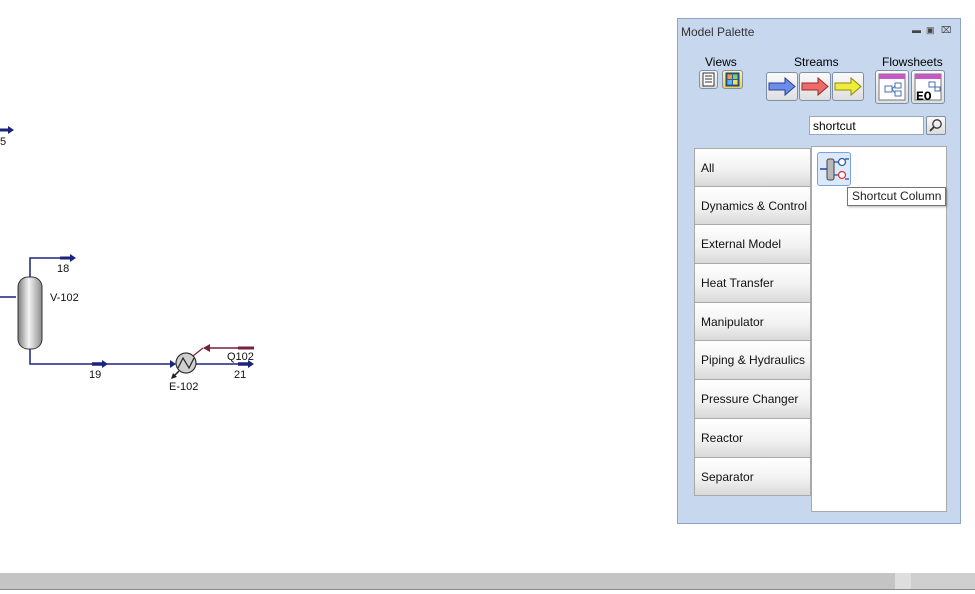 Image resolution: width=975 pixels, height=594 pixels. What do you see at coordinates (816, 62) in the screenshot?
I see `streams-group-label: Streams` at bounding box center [816, 62].